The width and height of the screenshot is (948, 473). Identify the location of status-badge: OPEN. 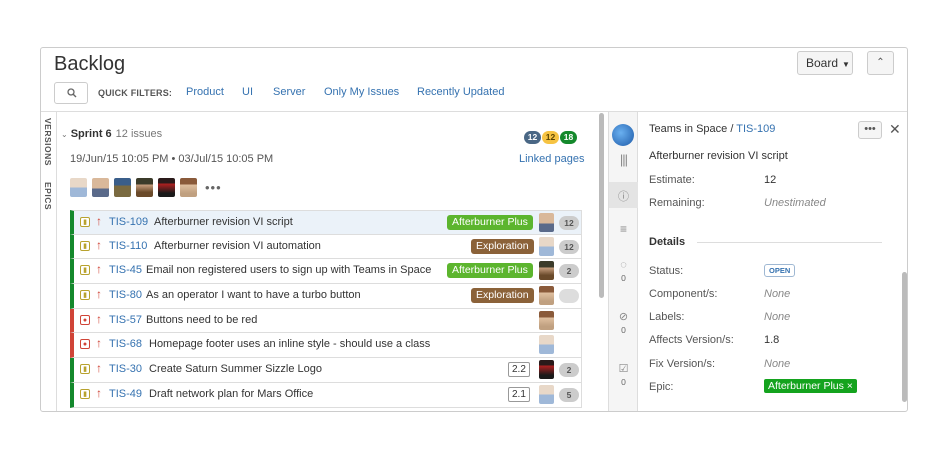
(780, 270).